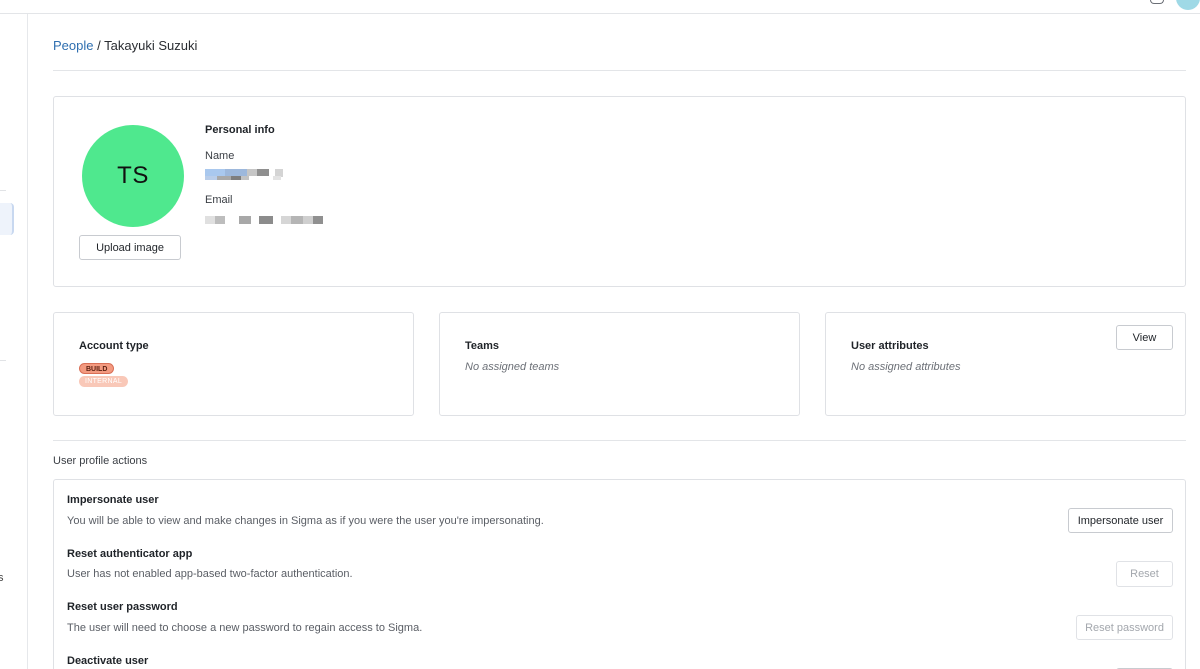 This screenshot has width=1200, height=669. Describe the element at coordinates (482, 346) in the screenshot. I see `teams-title: Teams` at that location.